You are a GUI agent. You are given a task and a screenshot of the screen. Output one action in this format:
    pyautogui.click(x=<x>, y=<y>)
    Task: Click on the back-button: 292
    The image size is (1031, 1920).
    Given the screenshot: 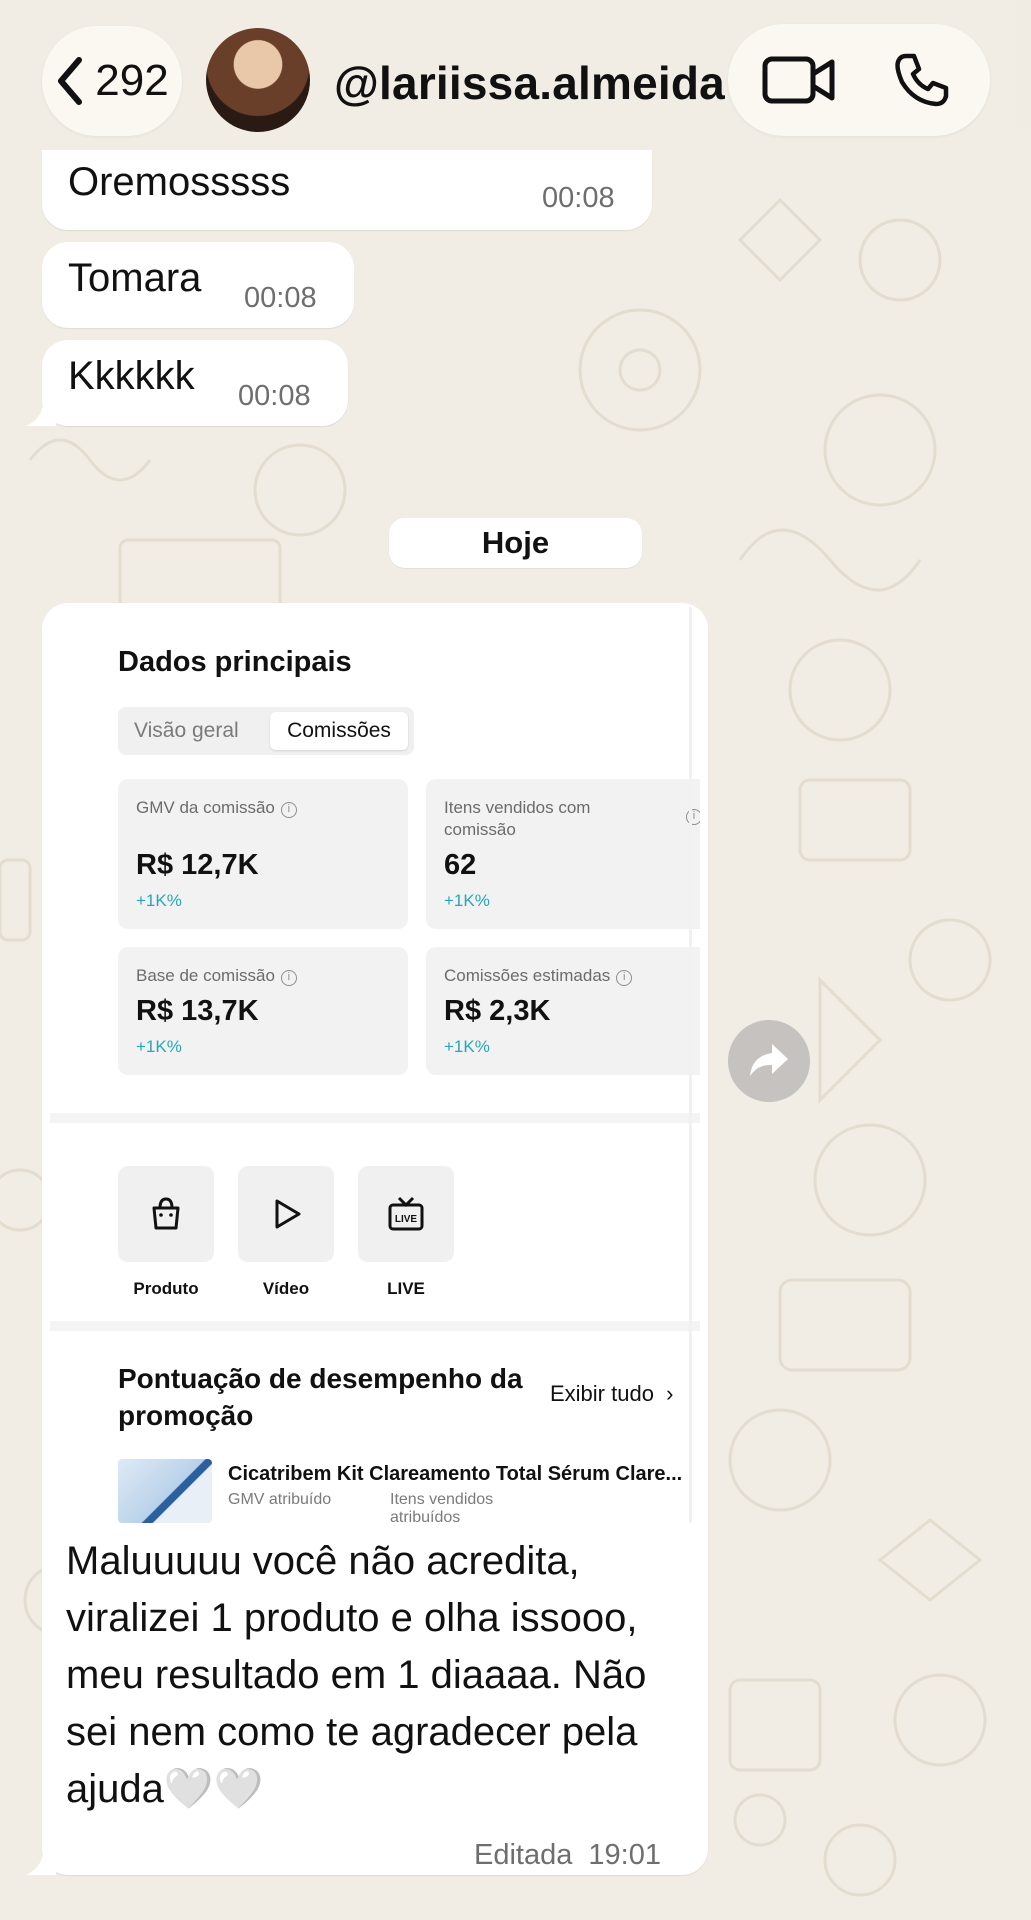 What is the action you would take?
    pyautogui.click(x=112, y=81)
    